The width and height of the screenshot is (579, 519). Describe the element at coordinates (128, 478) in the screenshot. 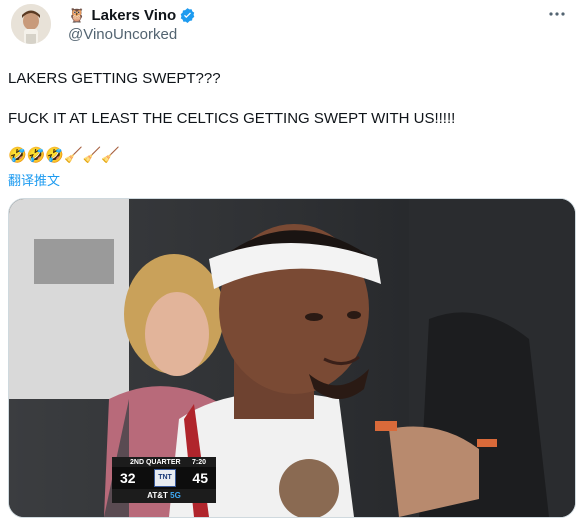

I see `score-left: 32` at that location.